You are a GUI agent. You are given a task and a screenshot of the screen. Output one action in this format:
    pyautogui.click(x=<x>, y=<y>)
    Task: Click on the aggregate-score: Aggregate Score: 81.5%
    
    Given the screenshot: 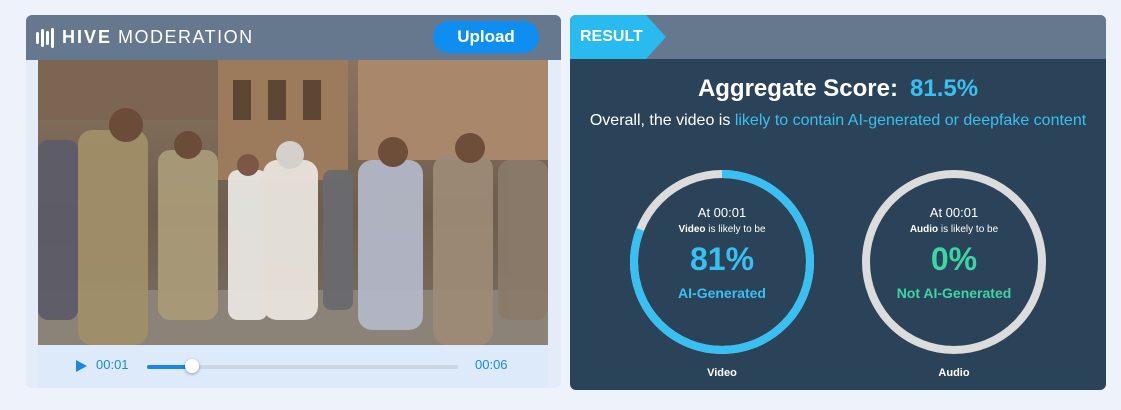 What is the action you would take?
    pyautogui.click(x=838, y=89)
    